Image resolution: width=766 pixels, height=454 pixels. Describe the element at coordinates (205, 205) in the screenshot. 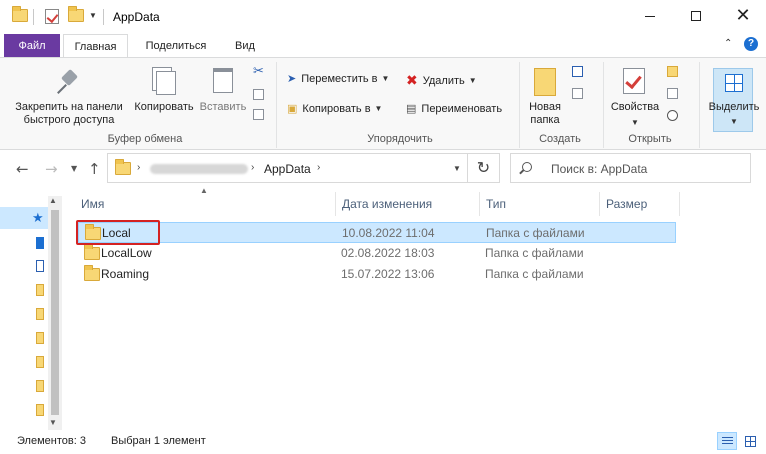

I see `column-header-name: Имя` at that location.